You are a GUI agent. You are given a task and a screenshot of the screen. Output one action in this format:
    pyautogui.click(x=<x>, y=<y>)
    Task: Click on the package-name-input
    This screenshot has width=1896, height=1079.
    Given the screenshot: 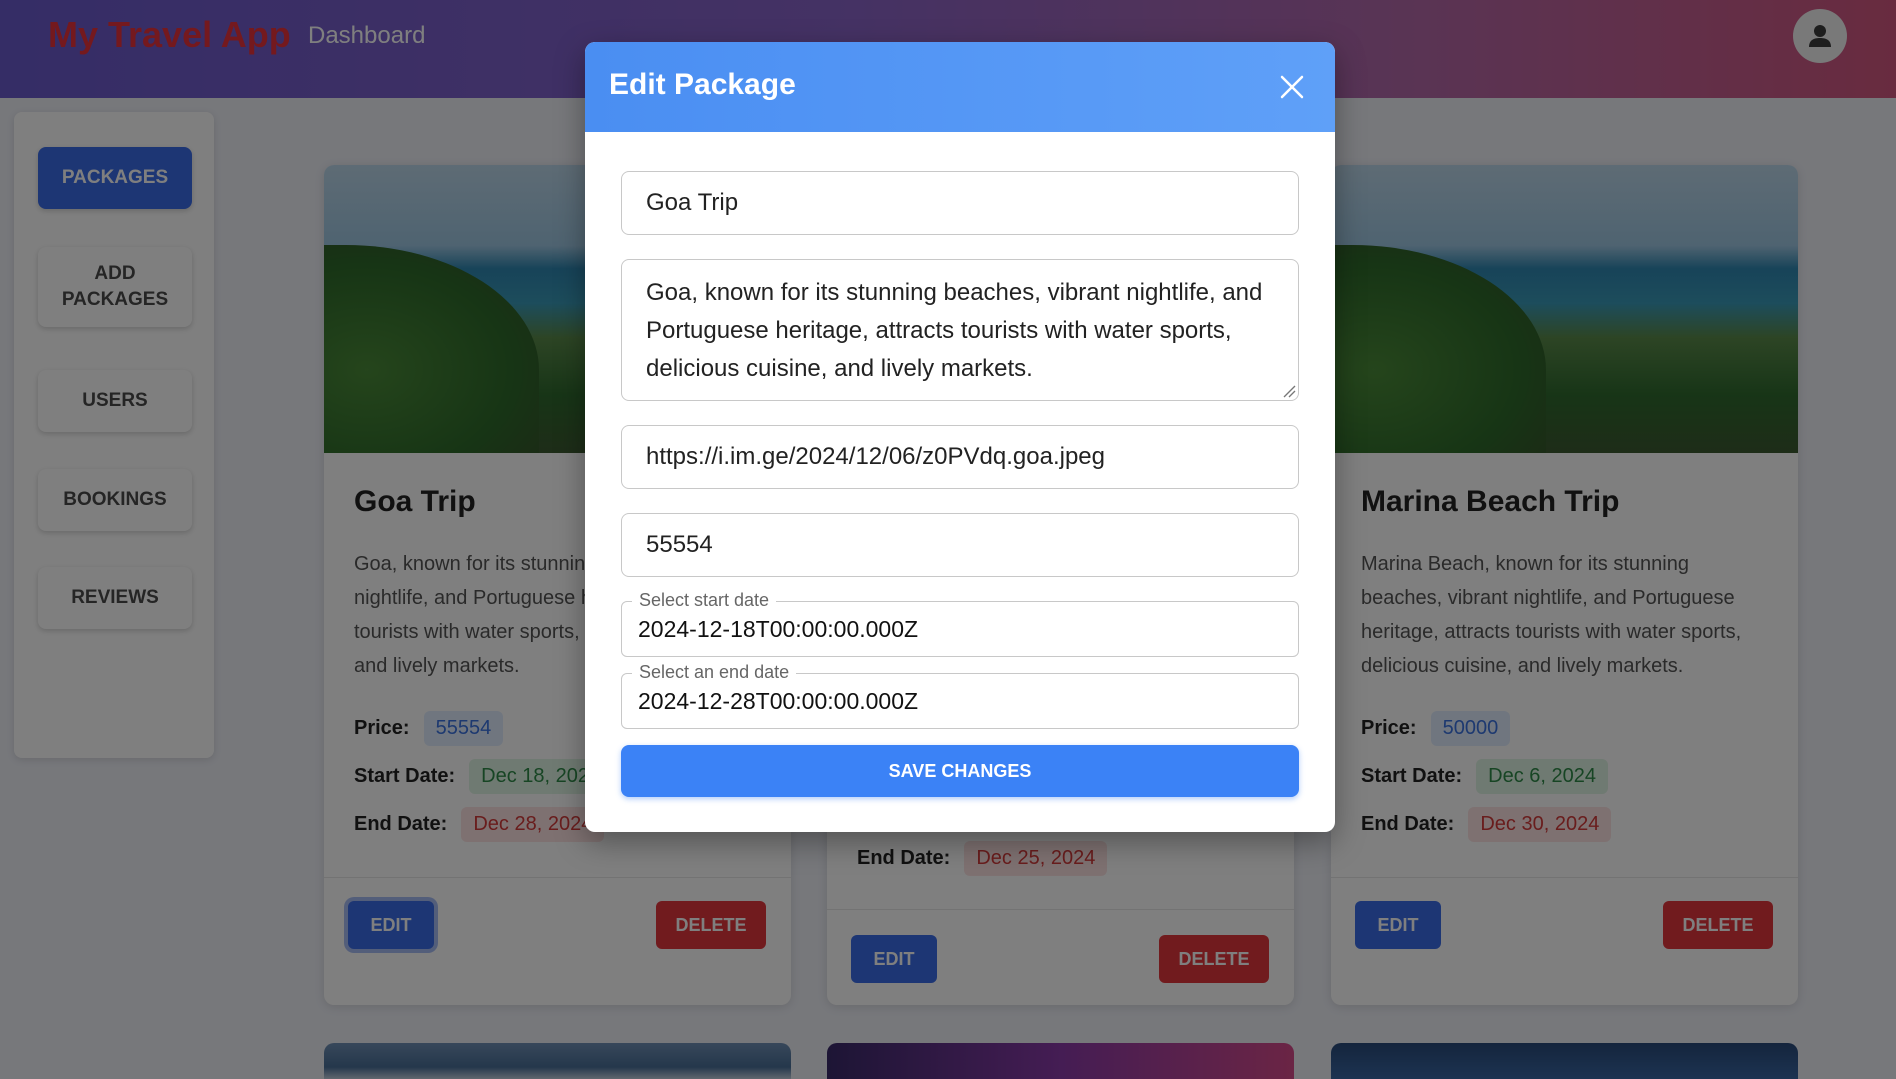 What is the action you would take?
    pyautogui.click(x=960, y=203)
    